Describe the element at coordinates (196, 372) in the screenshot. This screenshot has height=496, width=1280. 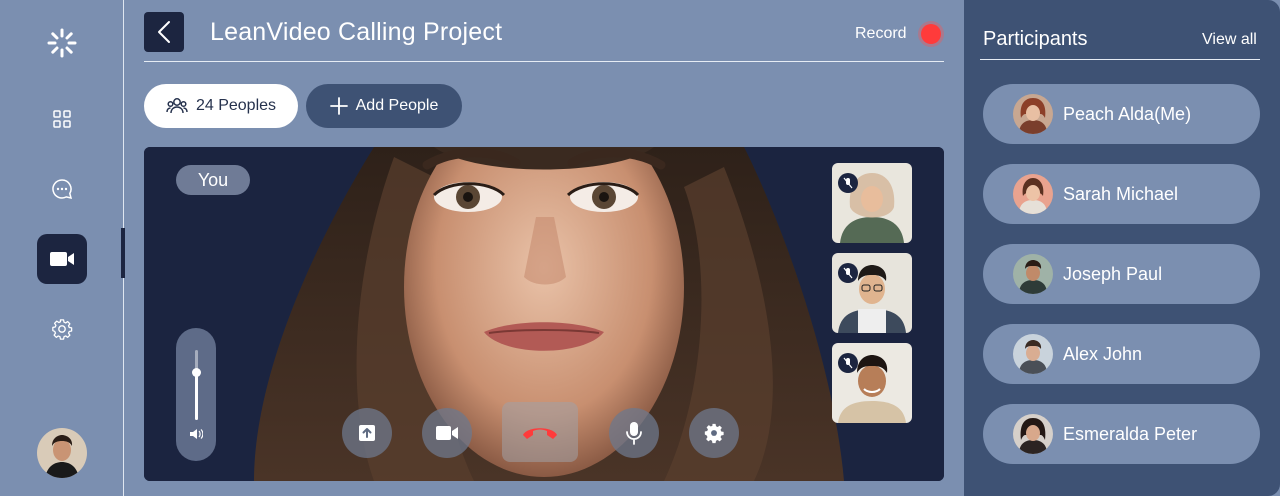
I see `volume-knob` at that location.